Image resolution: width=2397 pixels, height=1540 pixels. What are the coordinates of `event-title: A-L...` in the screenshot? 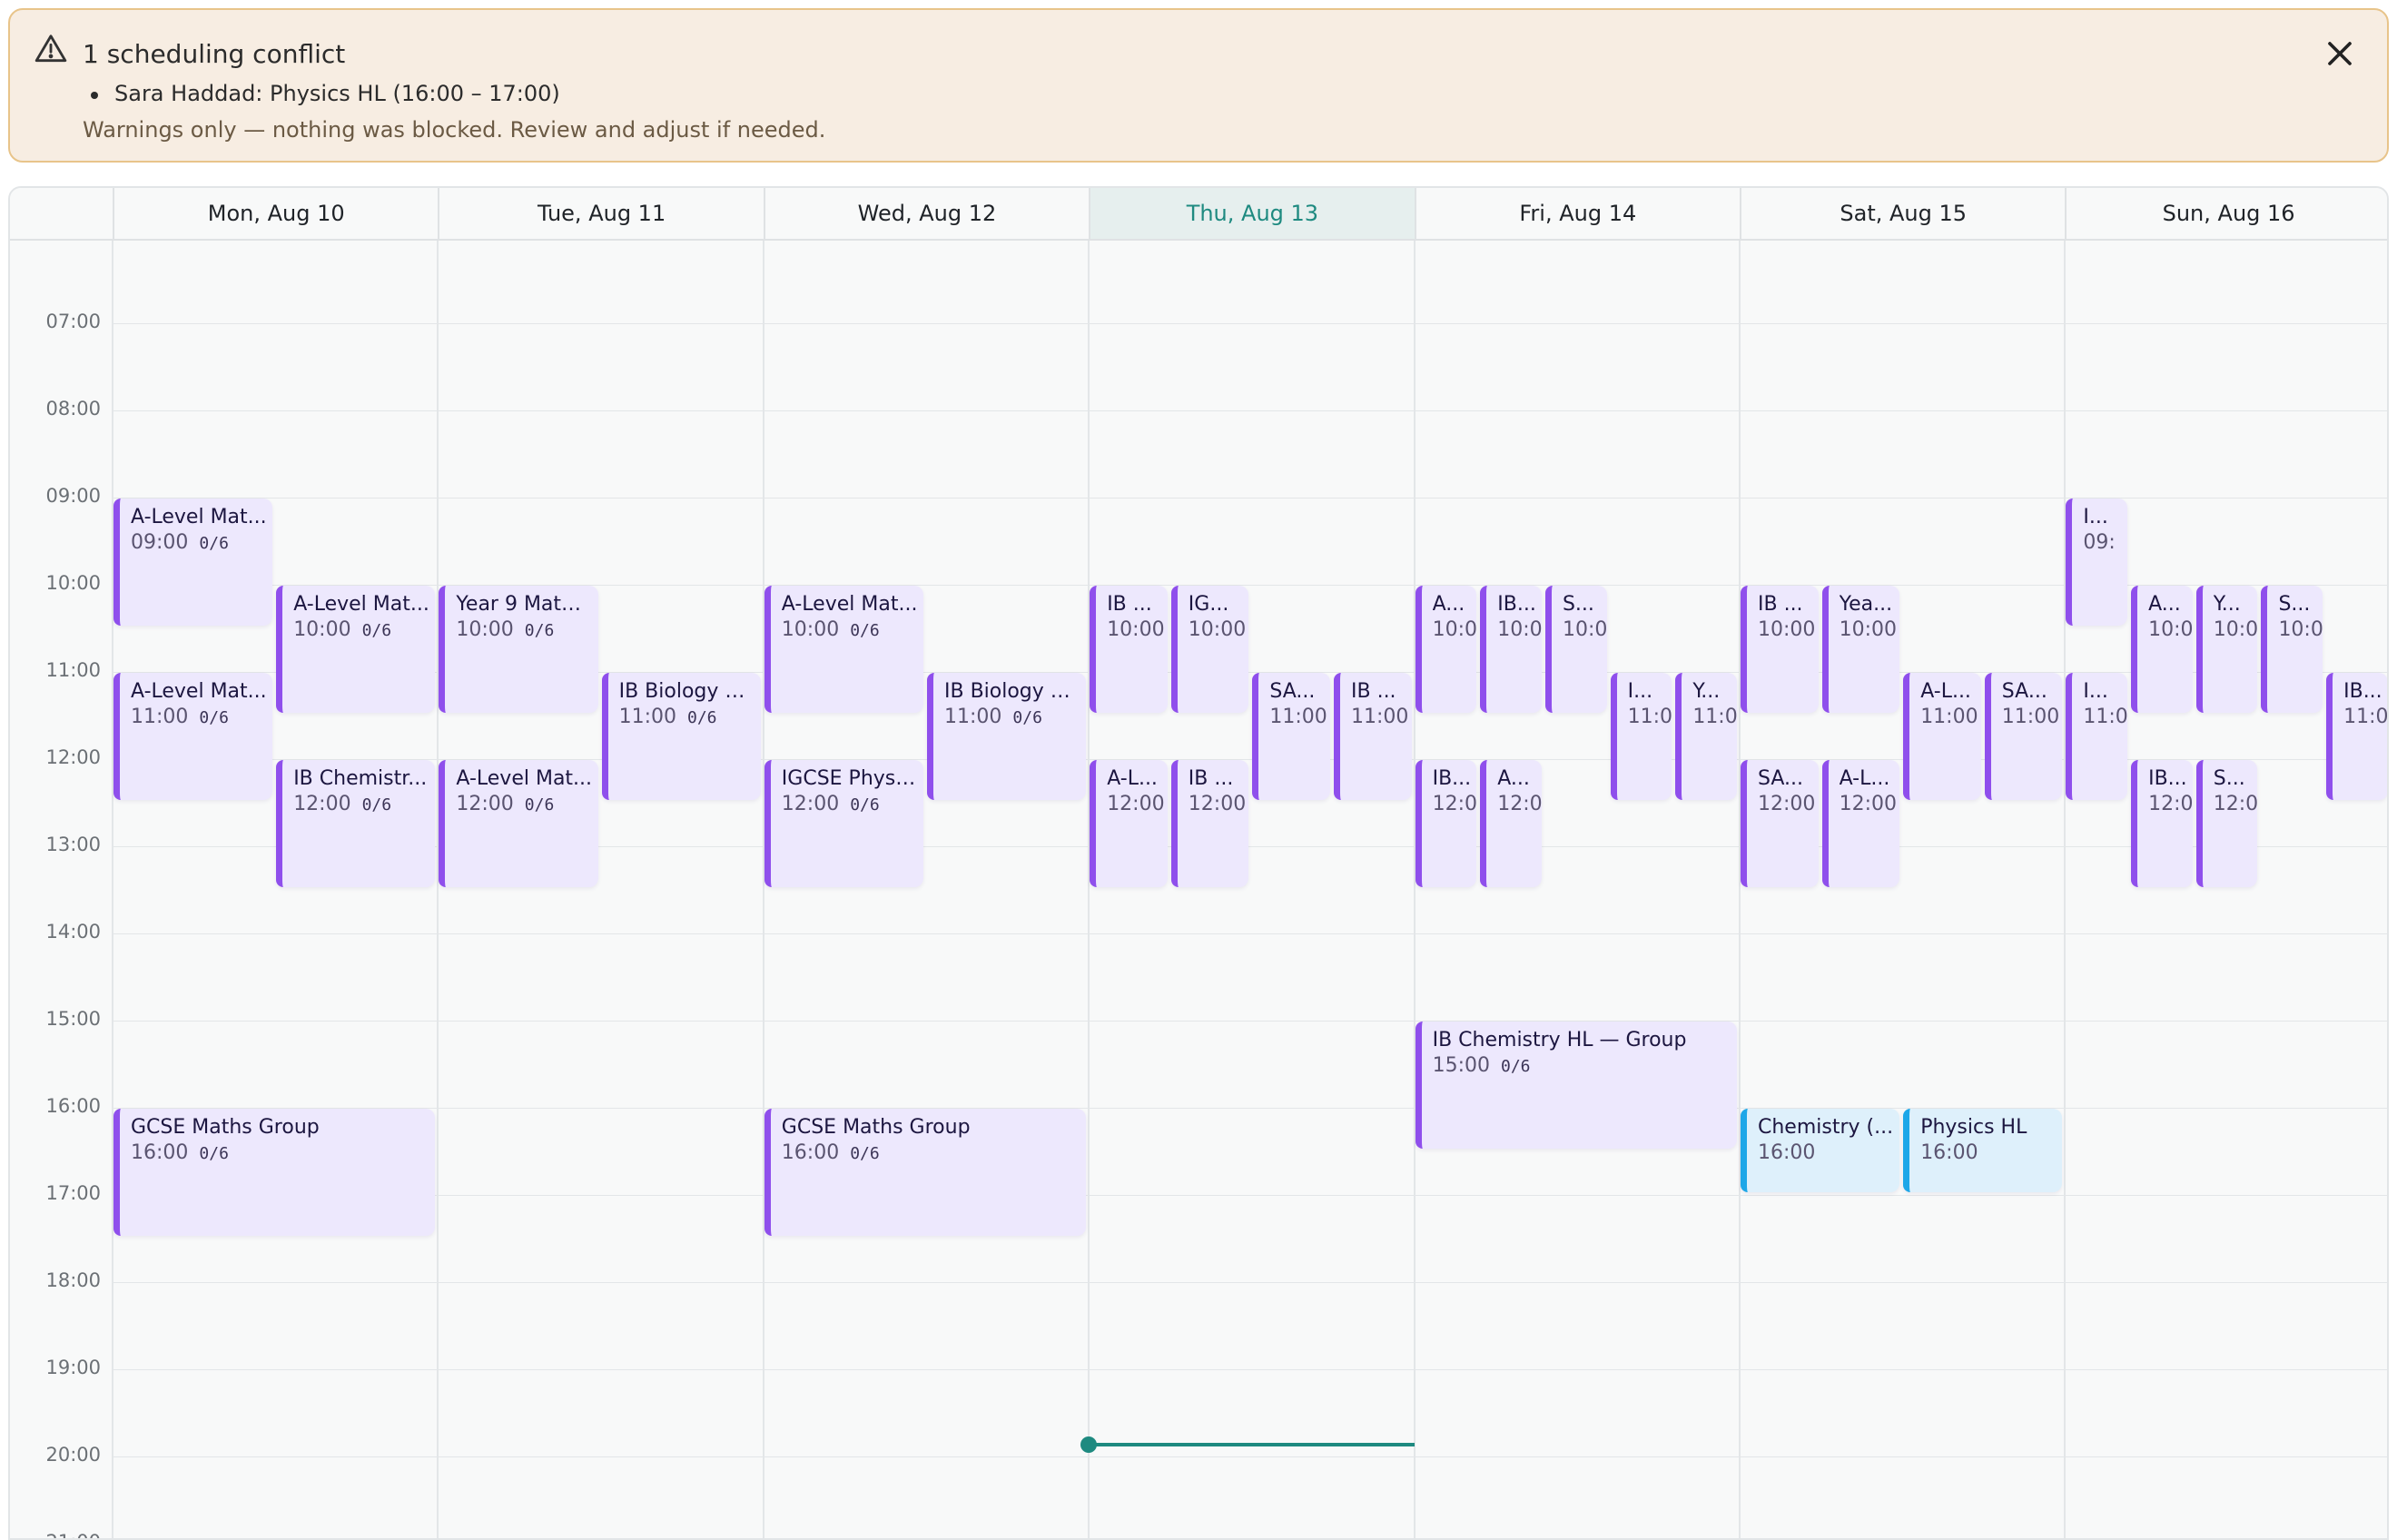 It's located at (1946, 692).